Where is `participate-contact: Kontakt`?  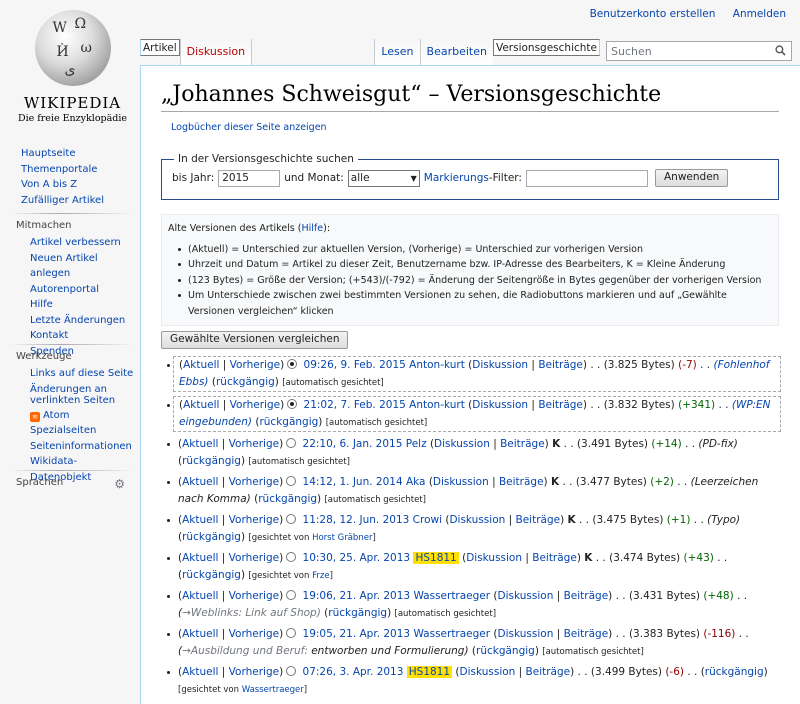
participate-contact: Kontakt is located at coordinates (49, 335).